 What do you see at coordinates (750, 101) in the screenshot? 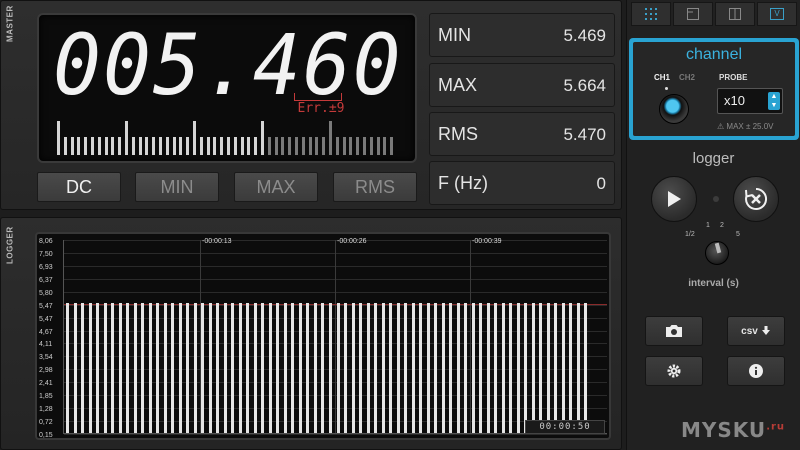
I see `probe-select: x10 ▲ ▼` at bounding box center [750, 101].